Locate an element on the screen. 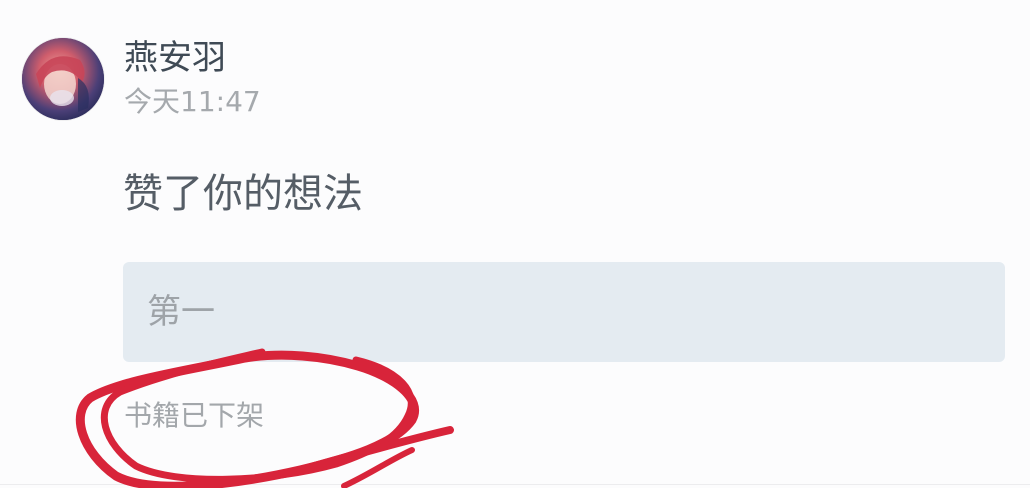 The height and width of the screenshot is (488, 1030). avatar-image-icon is located at coordinates (63, 79).